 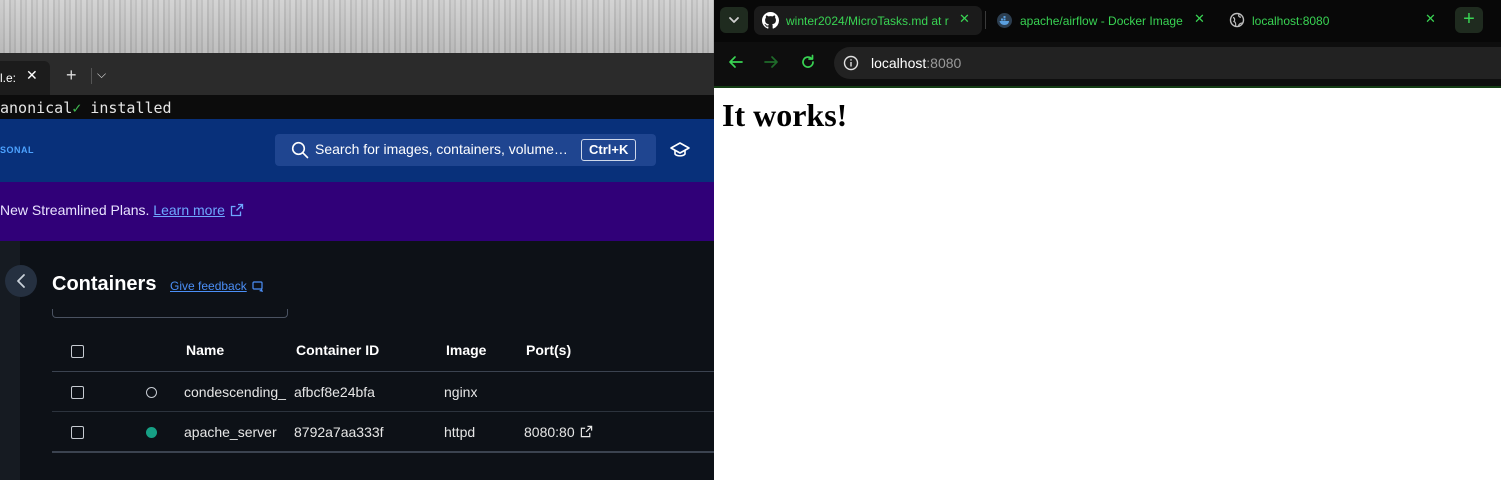 I want to click on desktop-wallpaper, so click(x=357, y=26).